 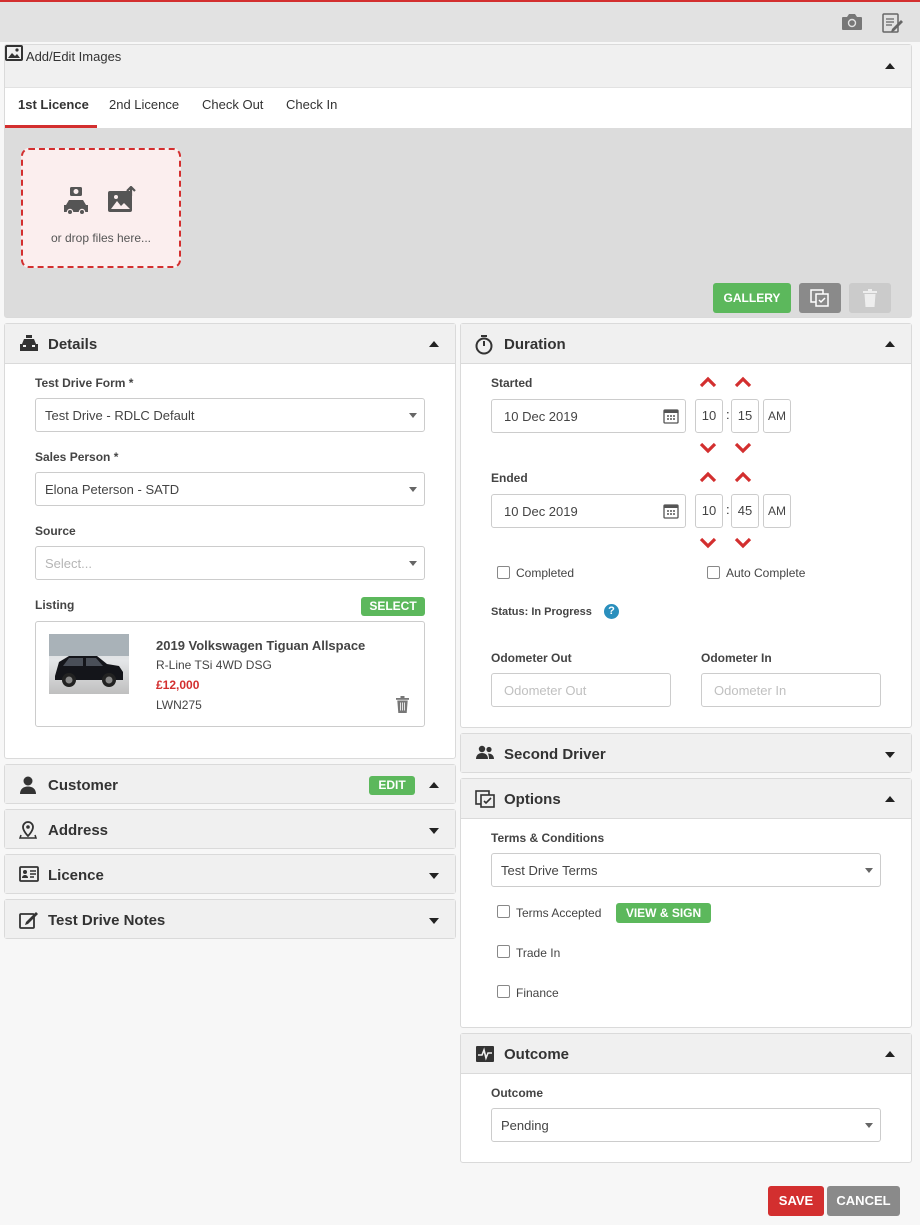 I want to click on details-title: Details, so click(x=73, y=344).